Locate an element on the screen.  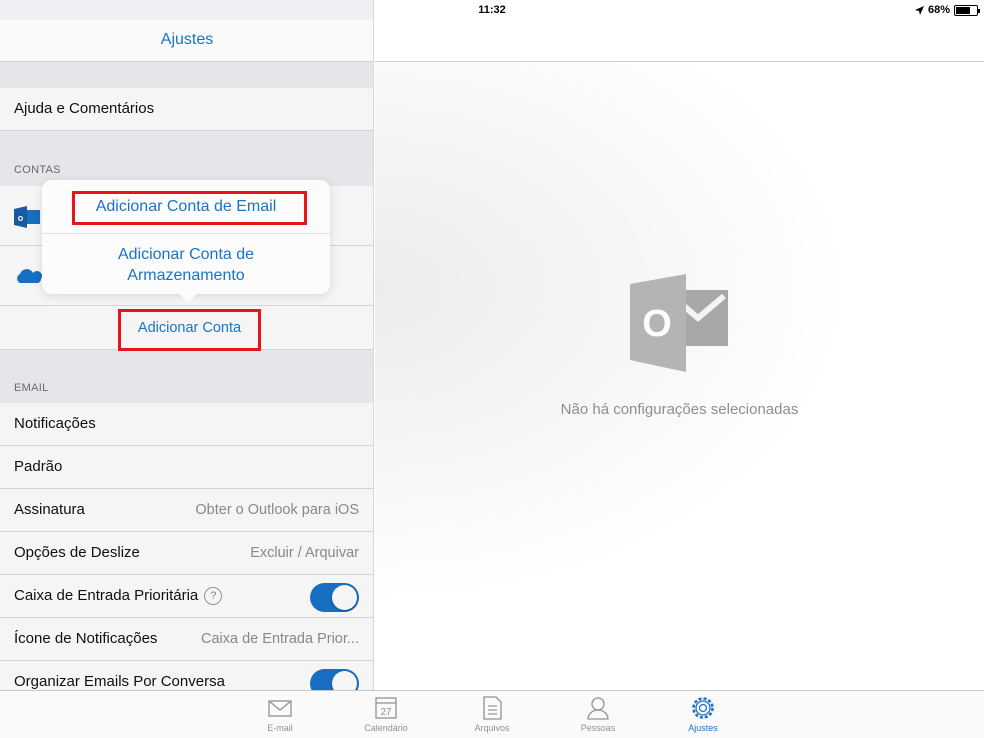
add-account-button: Adicionar Conta is located at coordinates (189, 330).